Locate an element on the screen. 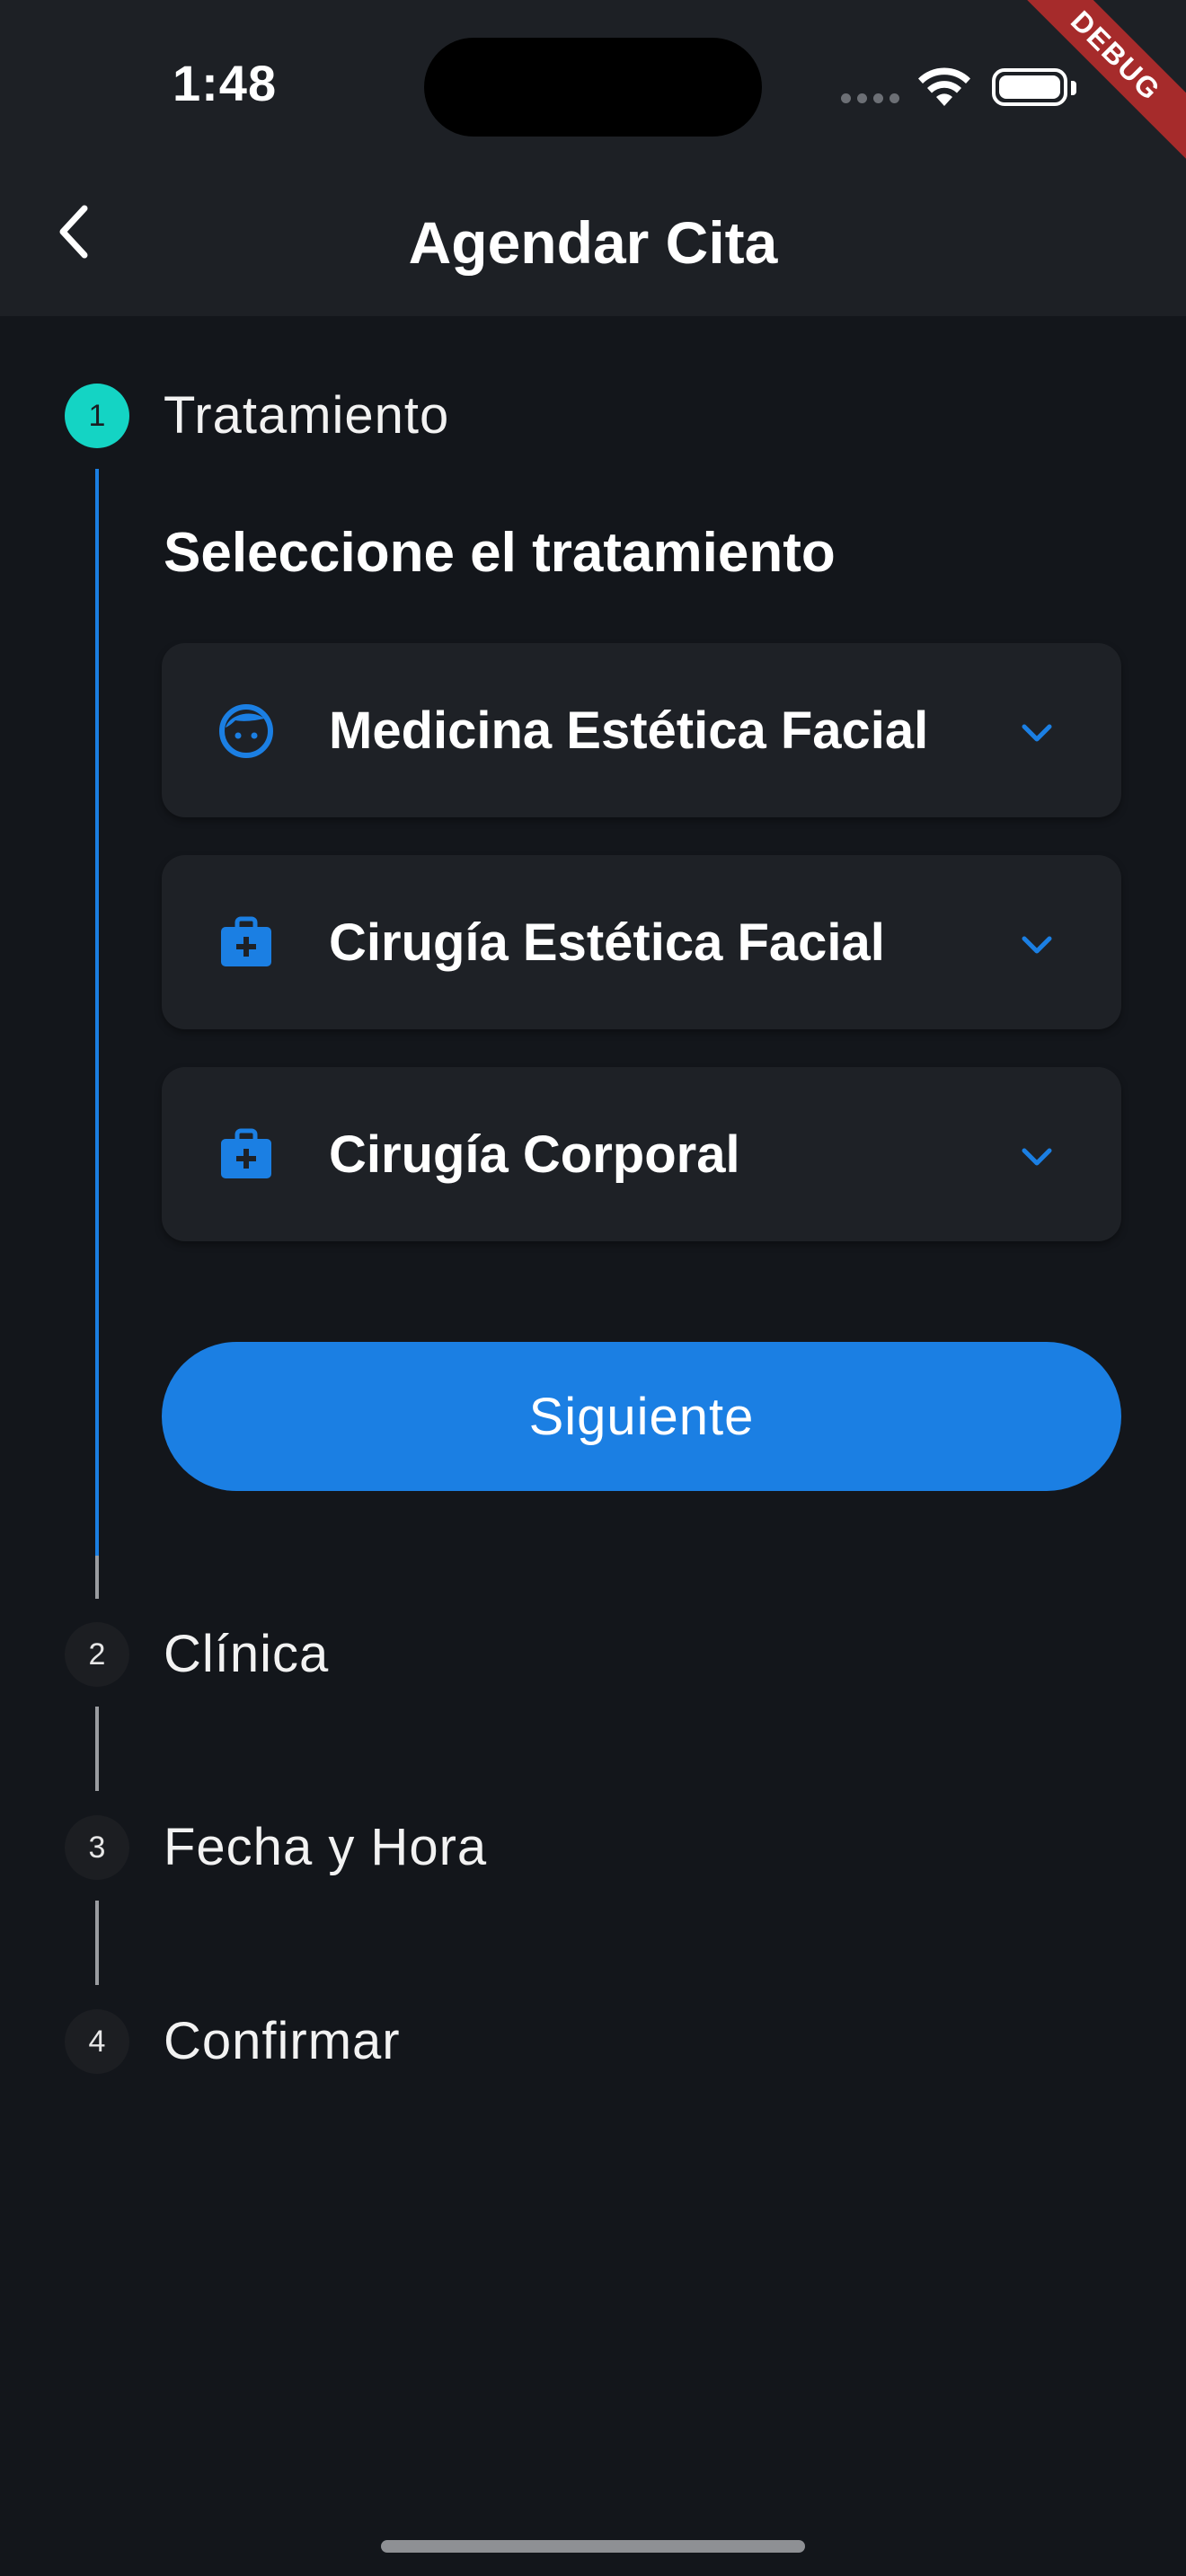 The width and height of the screenshot is (1186, 2576). face-icon is located at coordinates (246, 731).